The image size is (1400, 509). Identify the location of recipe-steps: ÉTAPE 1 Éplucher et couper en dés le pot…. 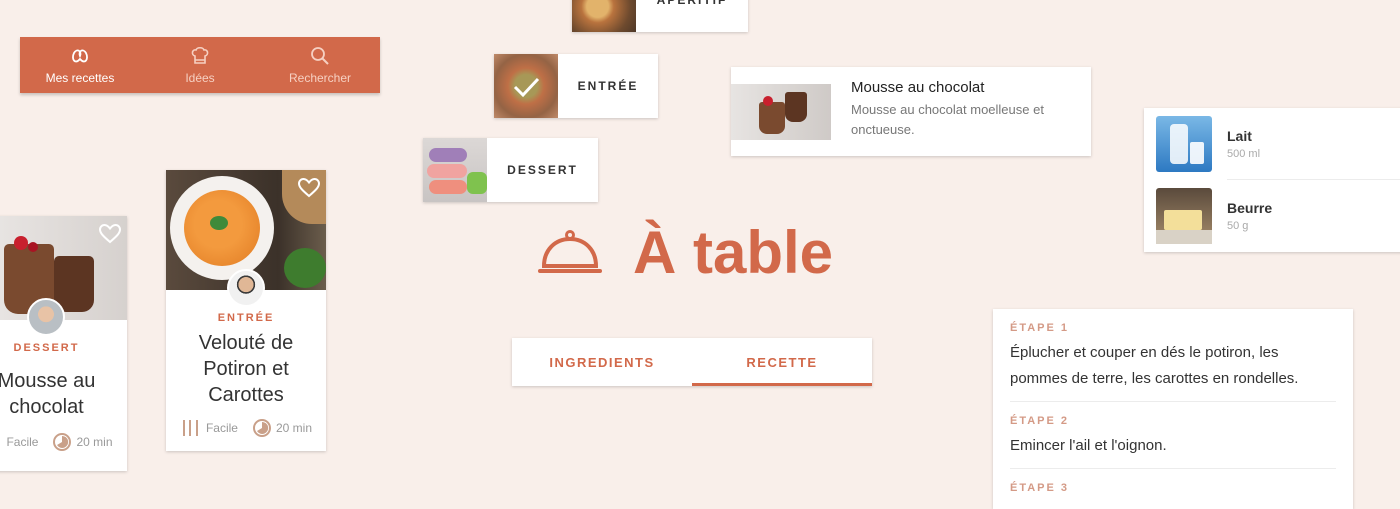
(1173, 409).